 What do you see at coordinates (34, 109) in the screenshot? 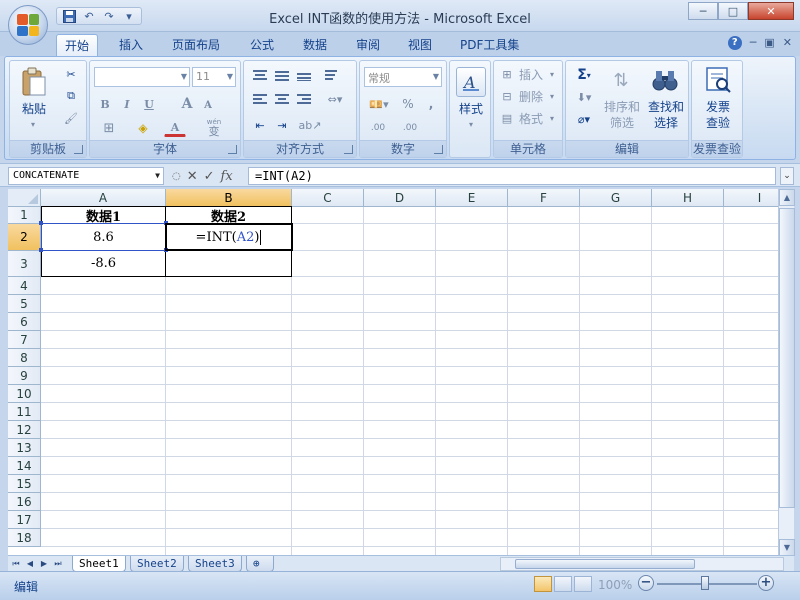
I see `paste-button: 粘贴` at bounding box center [34, 109].